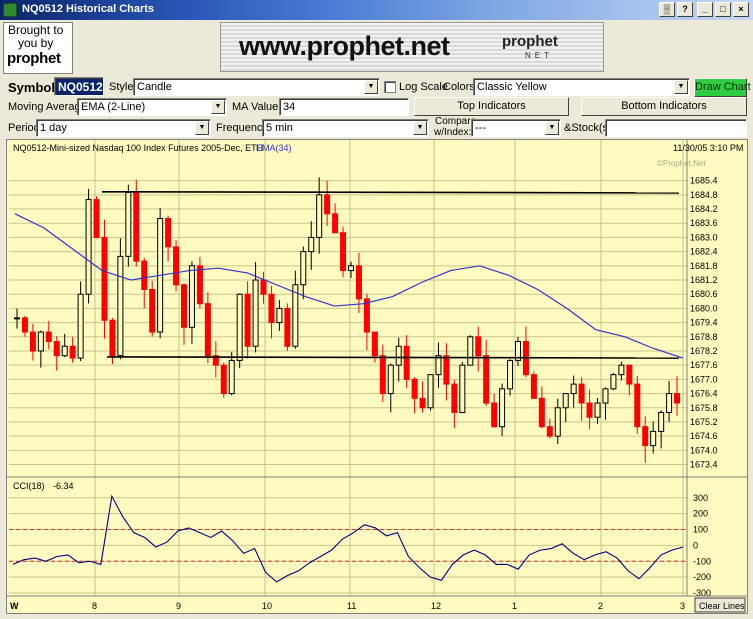 The image size is (753, 619). I want to click on symbol-input: NQ0512, so click(79, 86).